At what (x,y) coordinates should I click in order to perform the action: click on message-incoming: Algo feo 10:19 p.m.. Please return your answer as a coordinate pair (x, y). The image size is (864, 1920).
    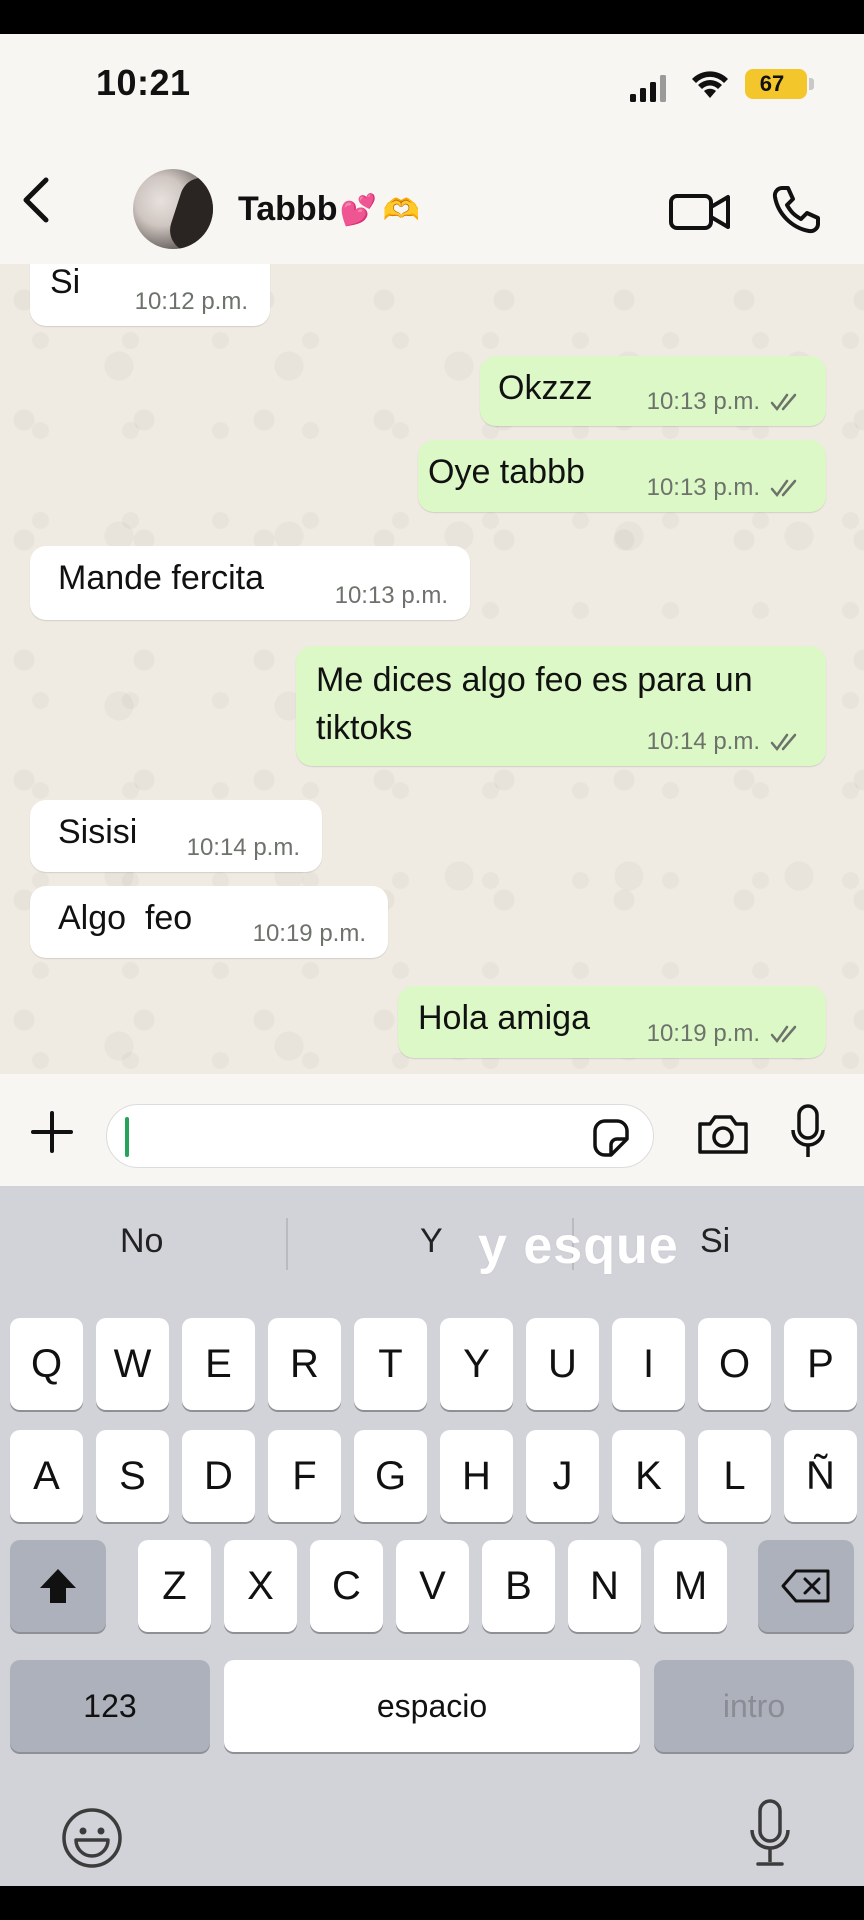
    Looking at the image, I should click on (209, 922).